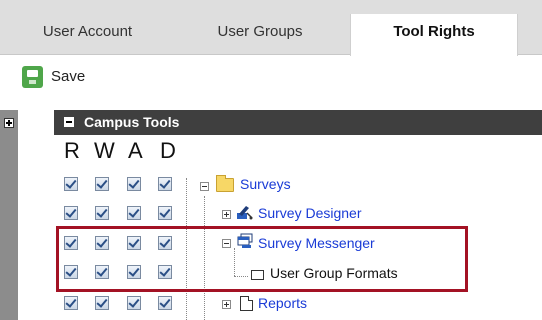 The height and width of the screenshot is (320, 542). What do you see at coordinates (135, 150) in the screenshot?
I see `column-a: A` at bounding box center [135, 150].